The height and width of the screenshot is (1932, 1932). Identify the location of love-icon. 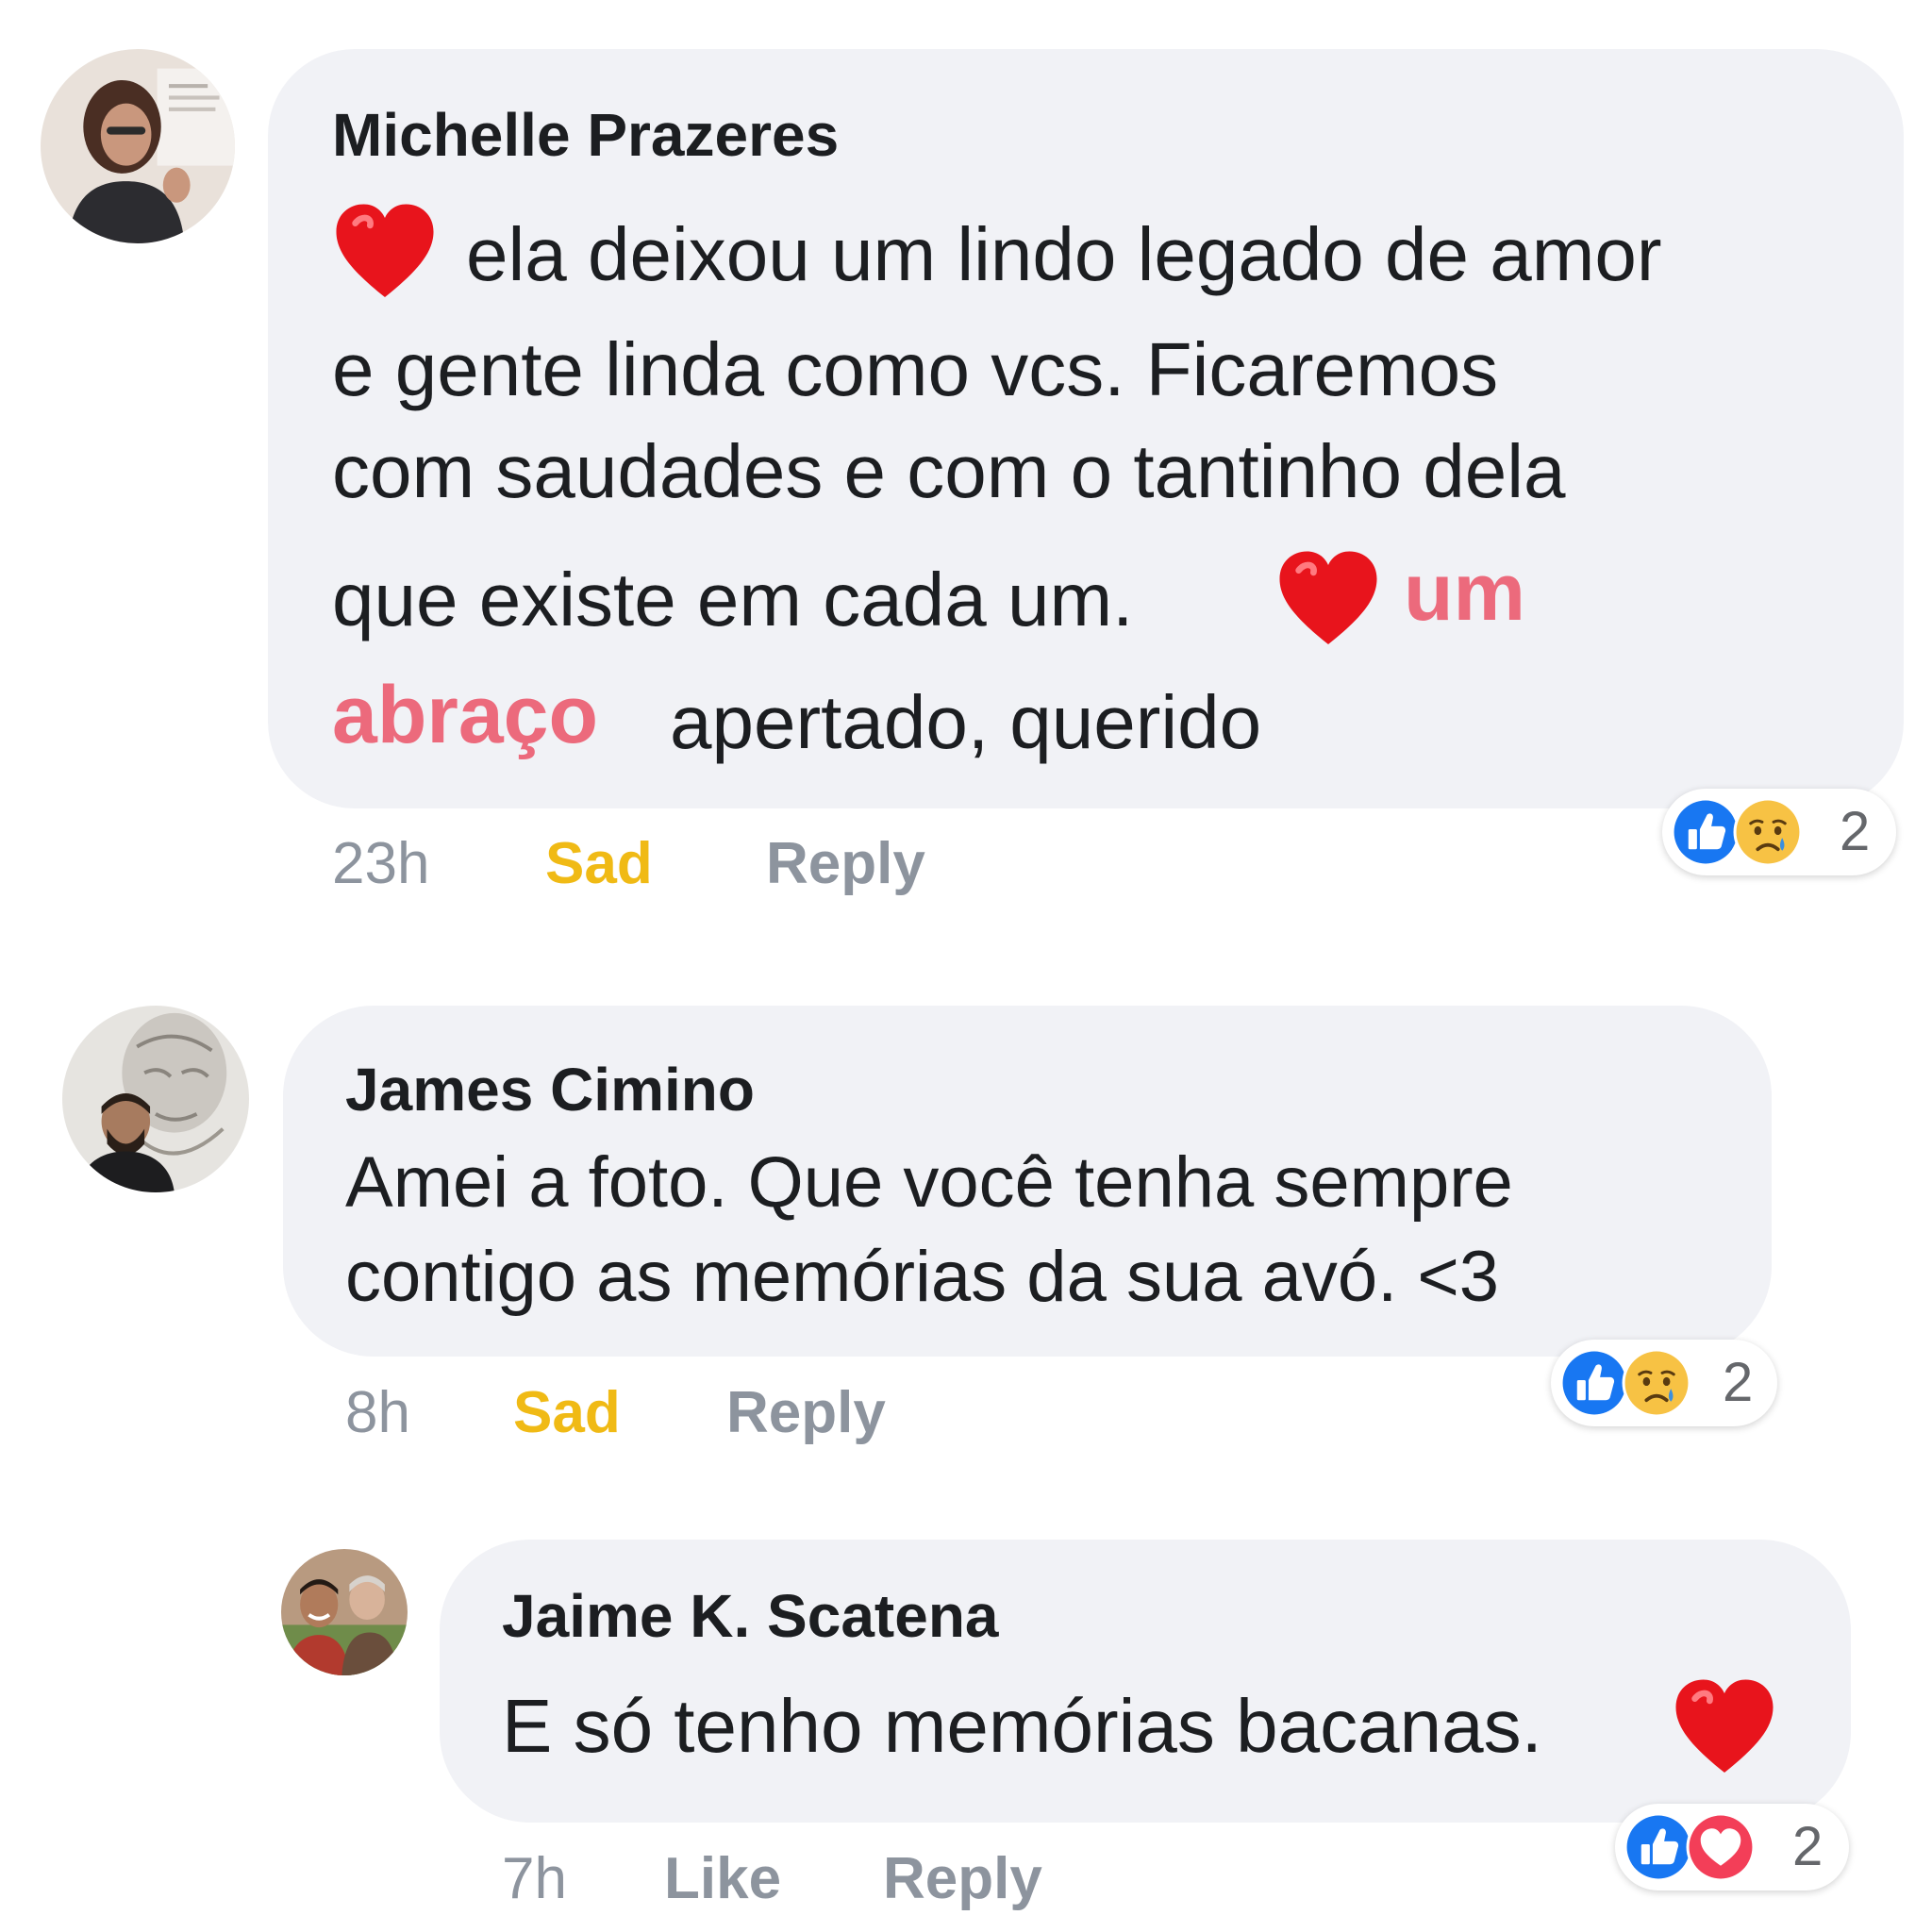
(1721, 1847).